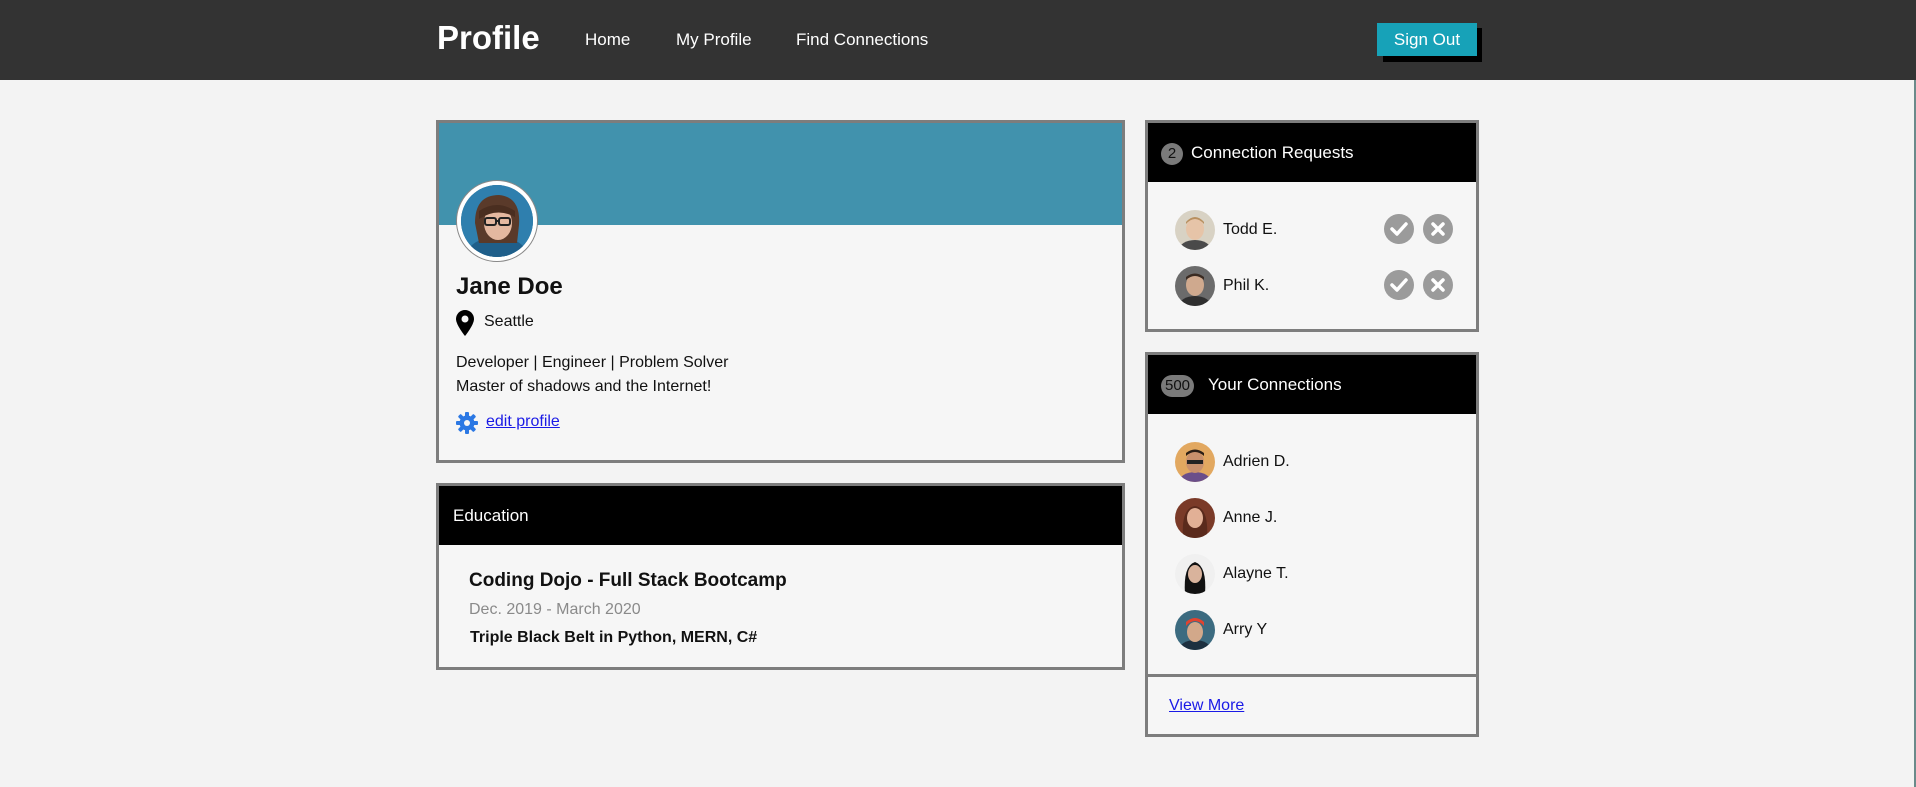  What do you see at coordinates (1312, 226) in the screenshot?
I see `connection-requests-card: 2 Connection Requests Todd E. Phil K.` at bounding box center [1312, 226].